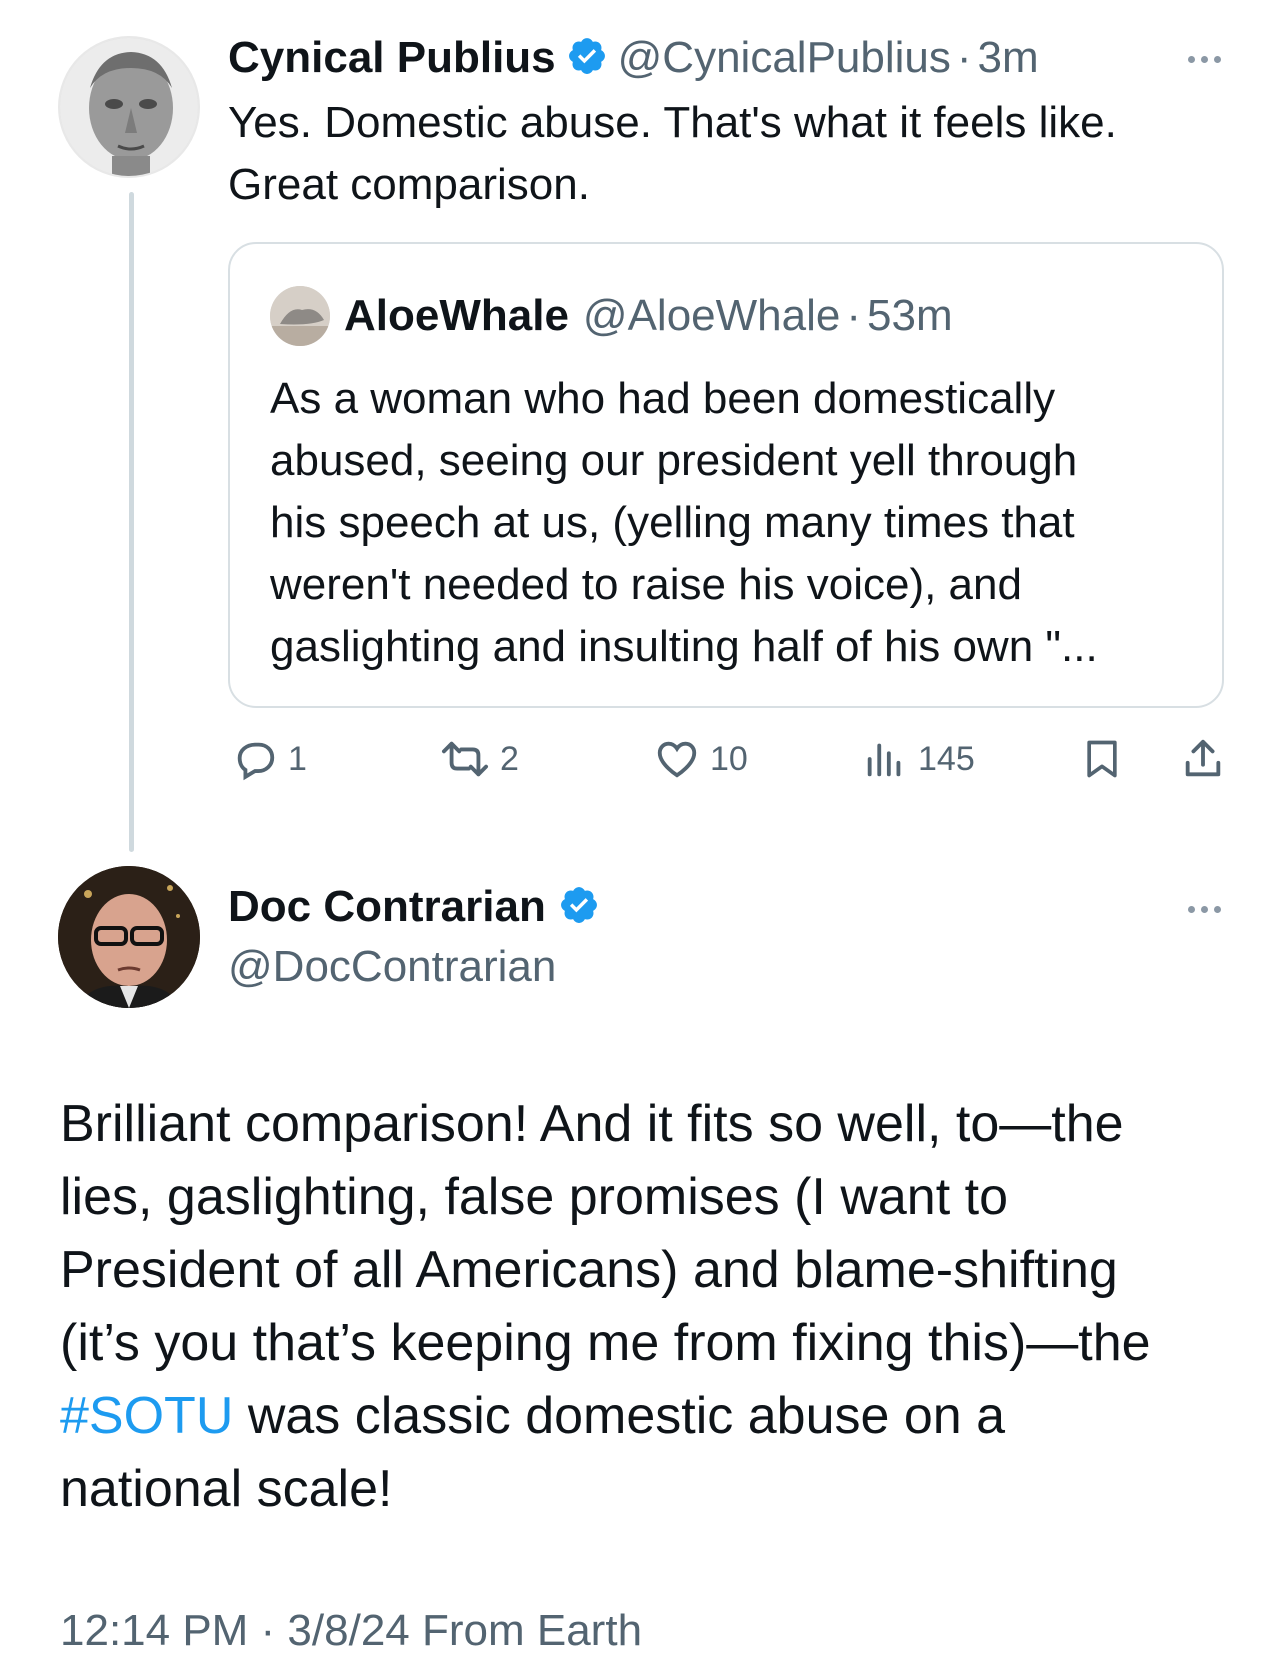 This screenshot has width=1284, height=1674. I want to click on parent-tweet-header: Cynical Publius @CynicalPublius · 3m, so click(633, 58).